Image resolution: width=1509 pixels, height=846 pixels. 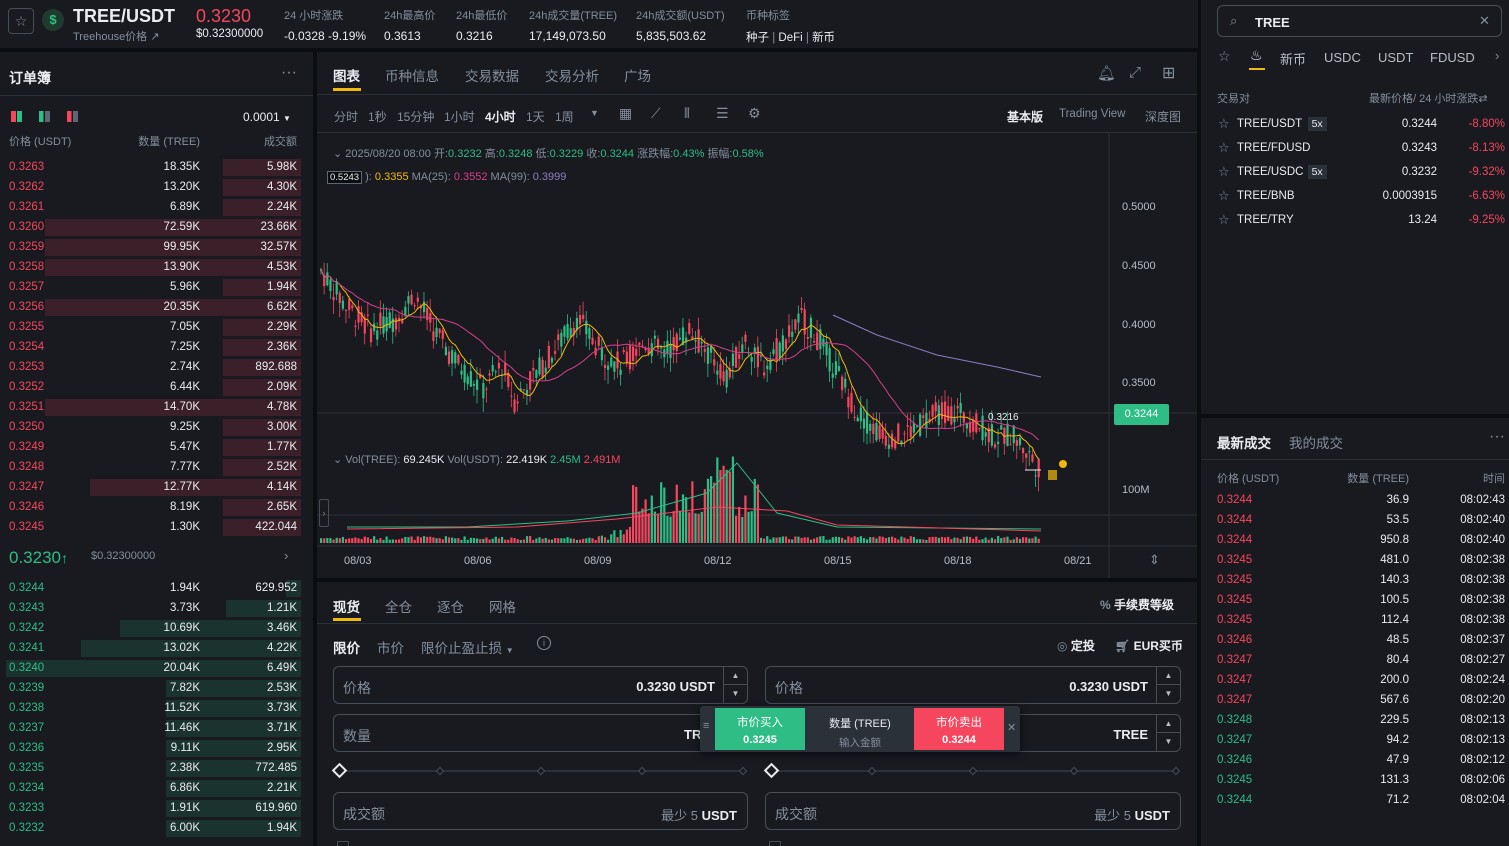 What do you see at coordinates (1149, 645) in the screenshot?
I see `eur-buy-link: 🛒︎ EUR买币` at bounding box center [1149, 645].